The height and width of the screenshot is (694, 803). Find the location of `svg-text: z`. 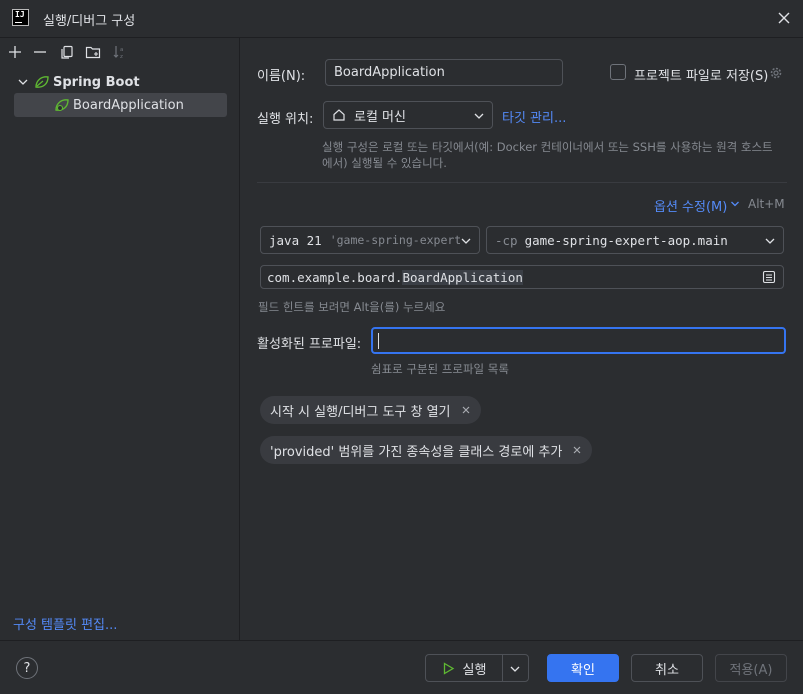

svg-text: z is located at coordinates (121, 57).